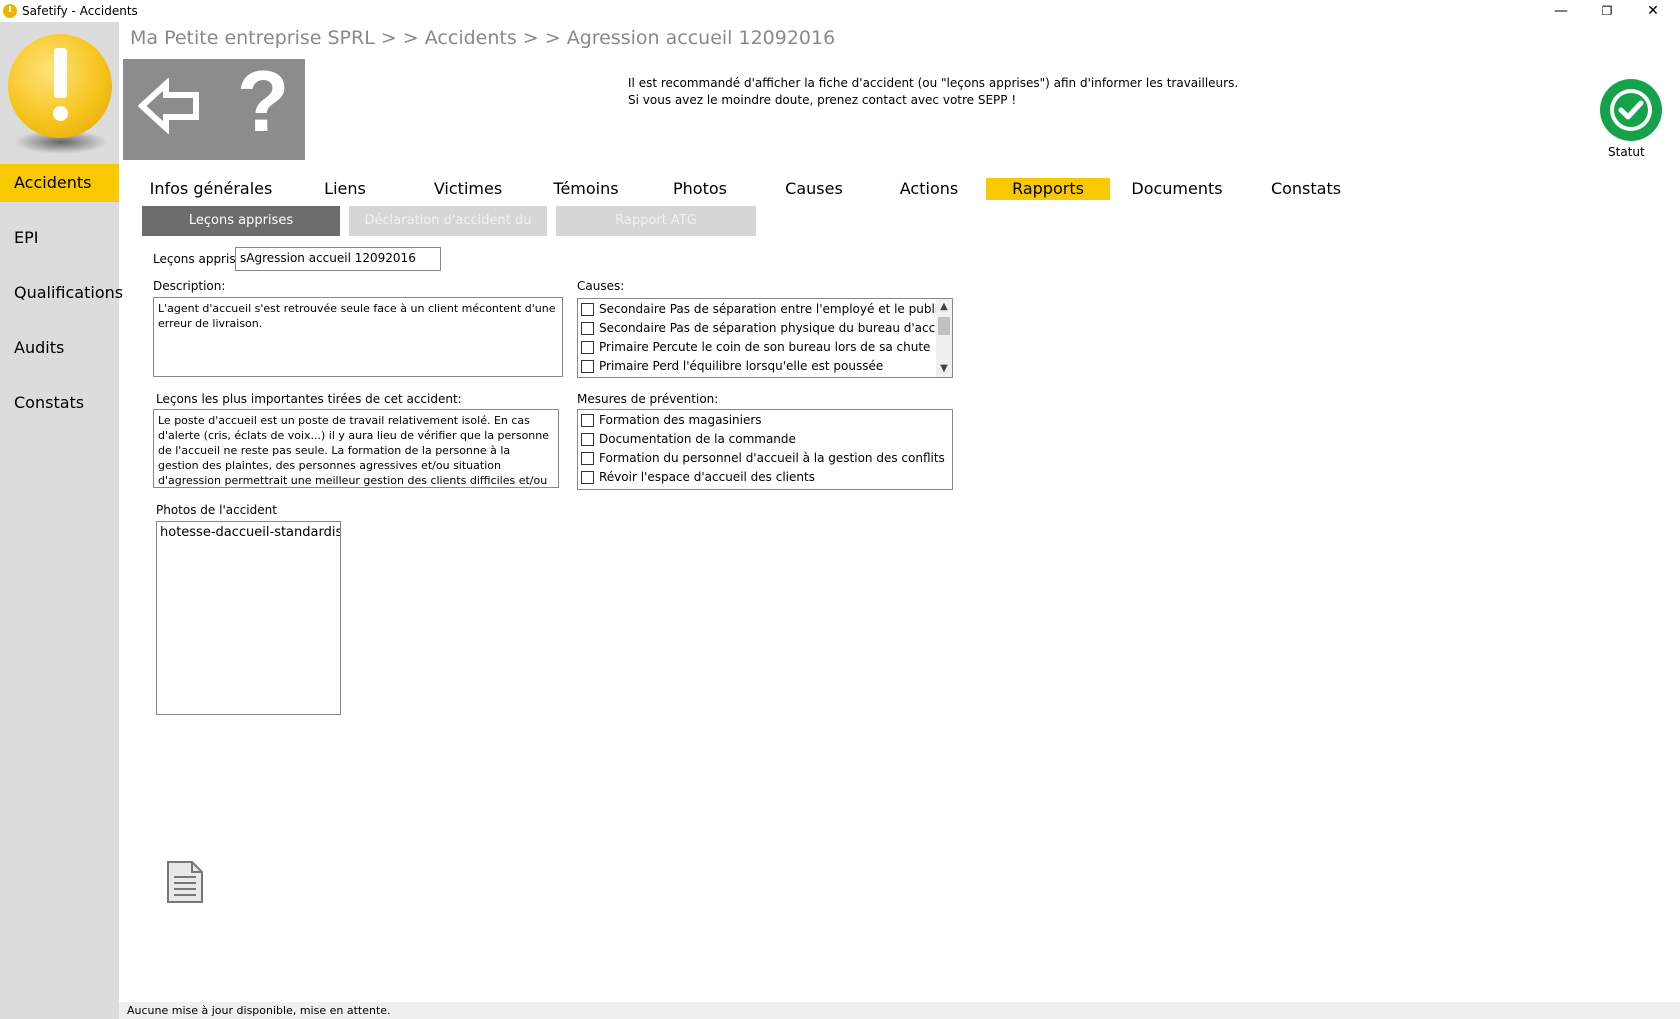  Describe the element at coordinates (1177, 189) in the screenshot. I see `tab-documents: Documents` at that location.